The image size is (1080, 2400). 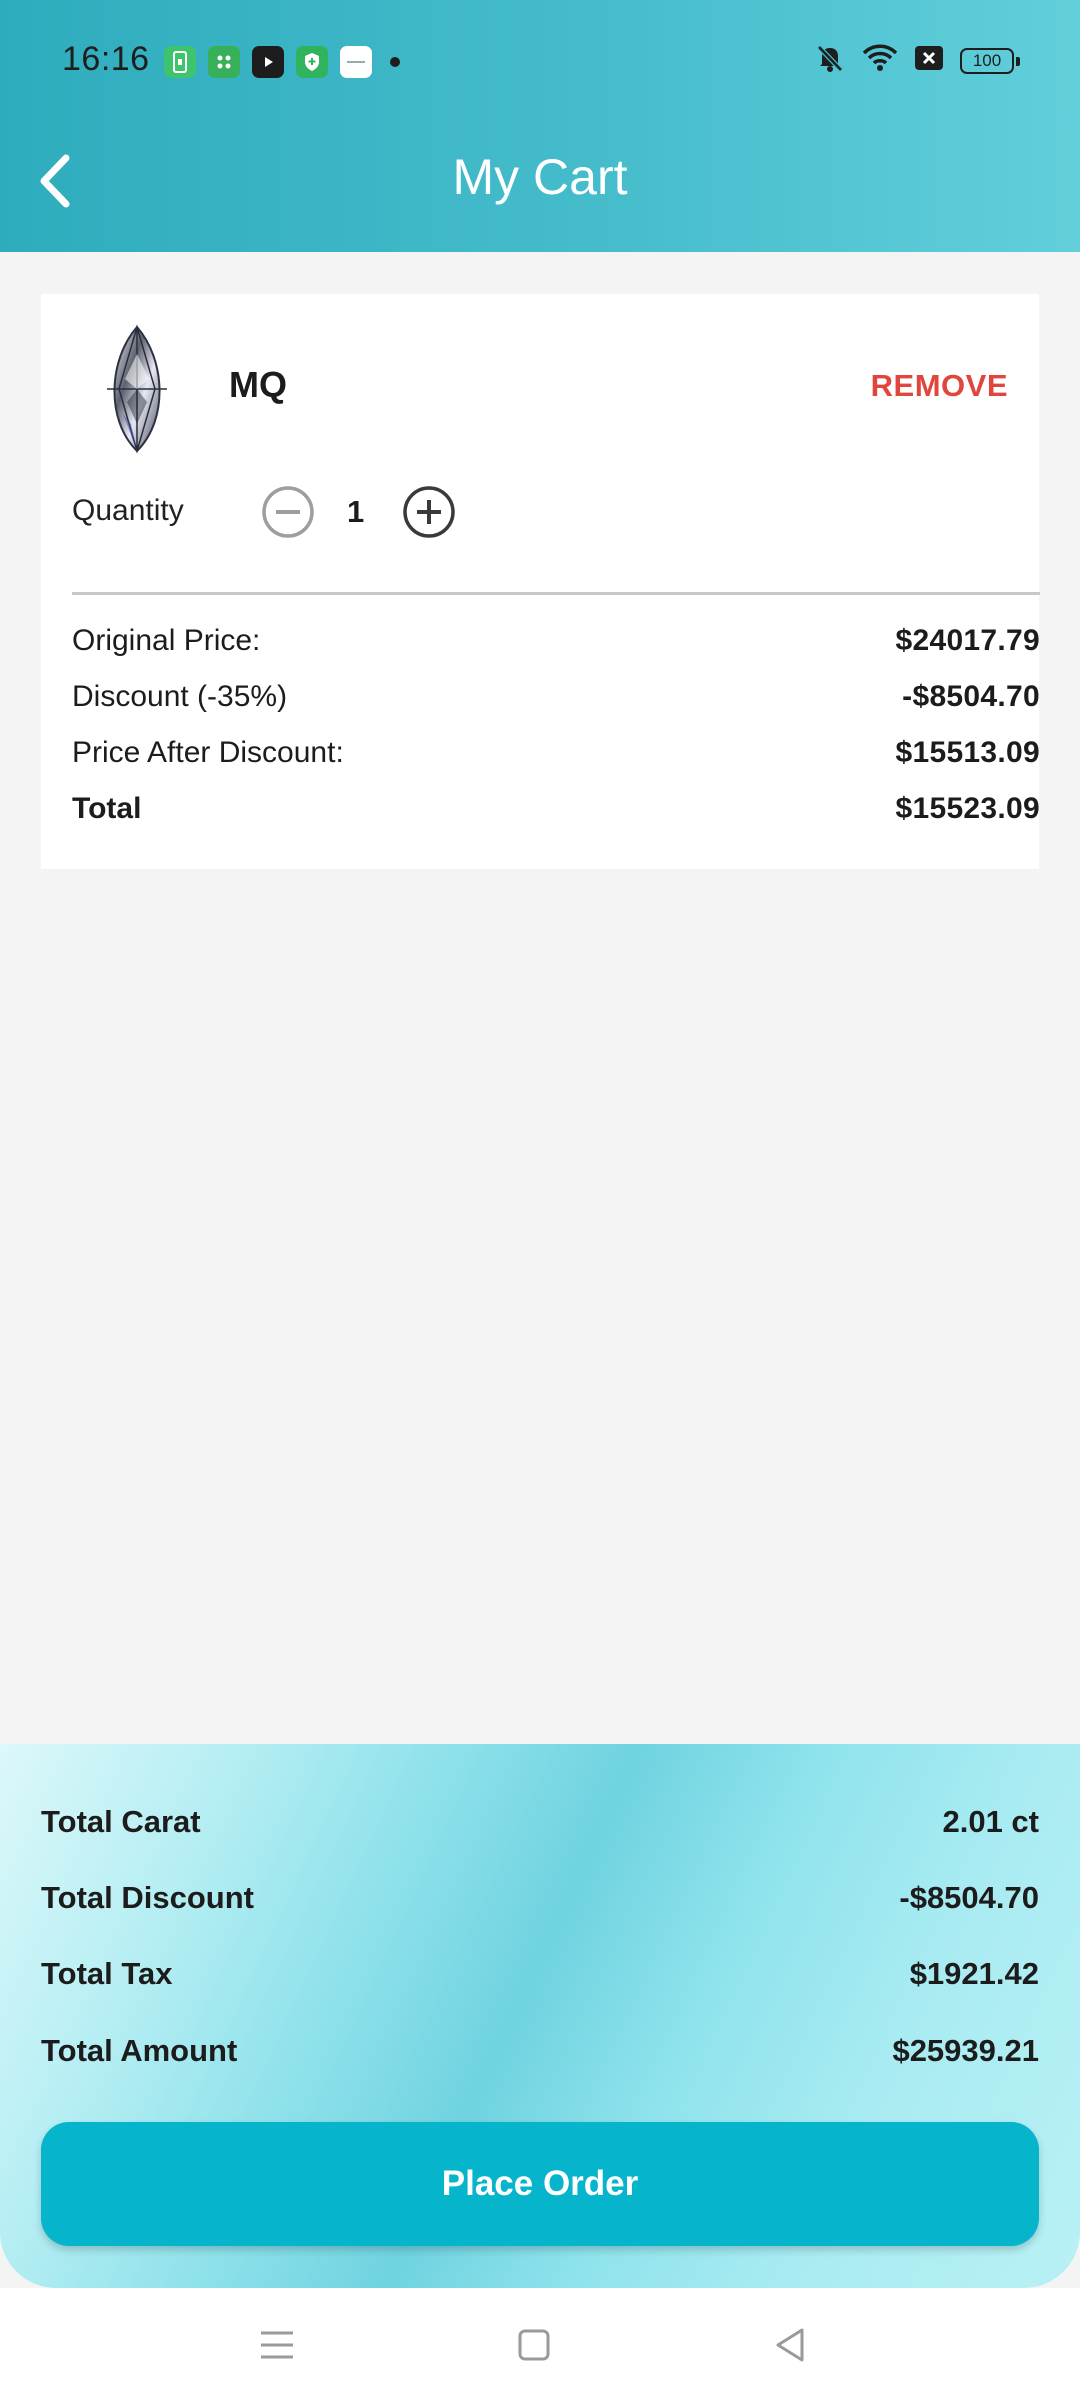 I want to click on home-square-icon, so click(x=534, y=2345).